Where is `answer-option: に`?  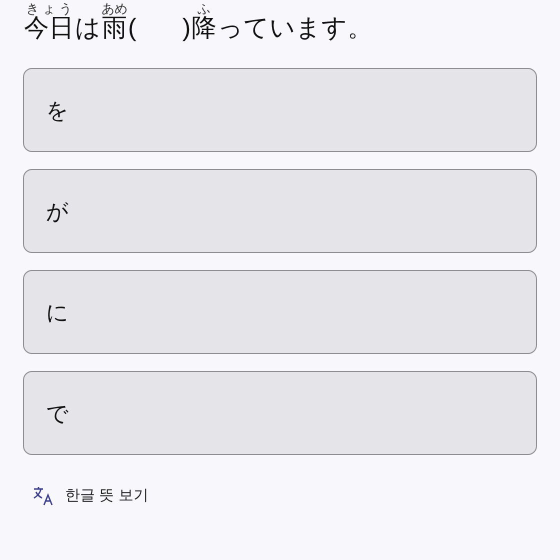 answer-option: に is located at coordinates (280, 312).